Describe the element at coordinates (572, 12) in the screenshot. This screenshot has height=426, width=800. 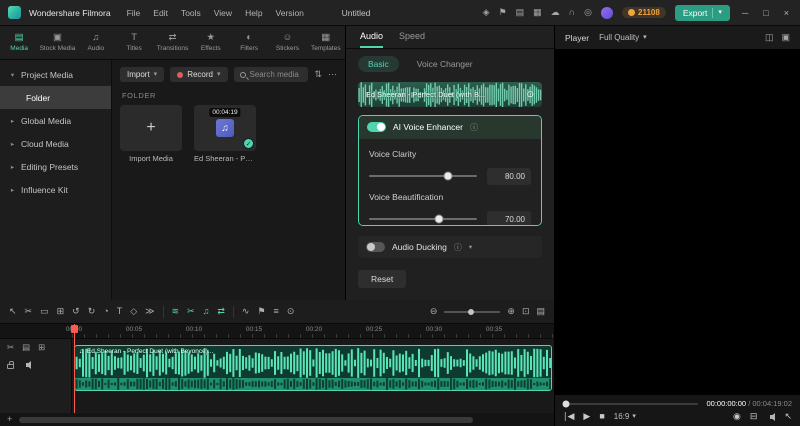
I see `support-icon: ∩` at that location.